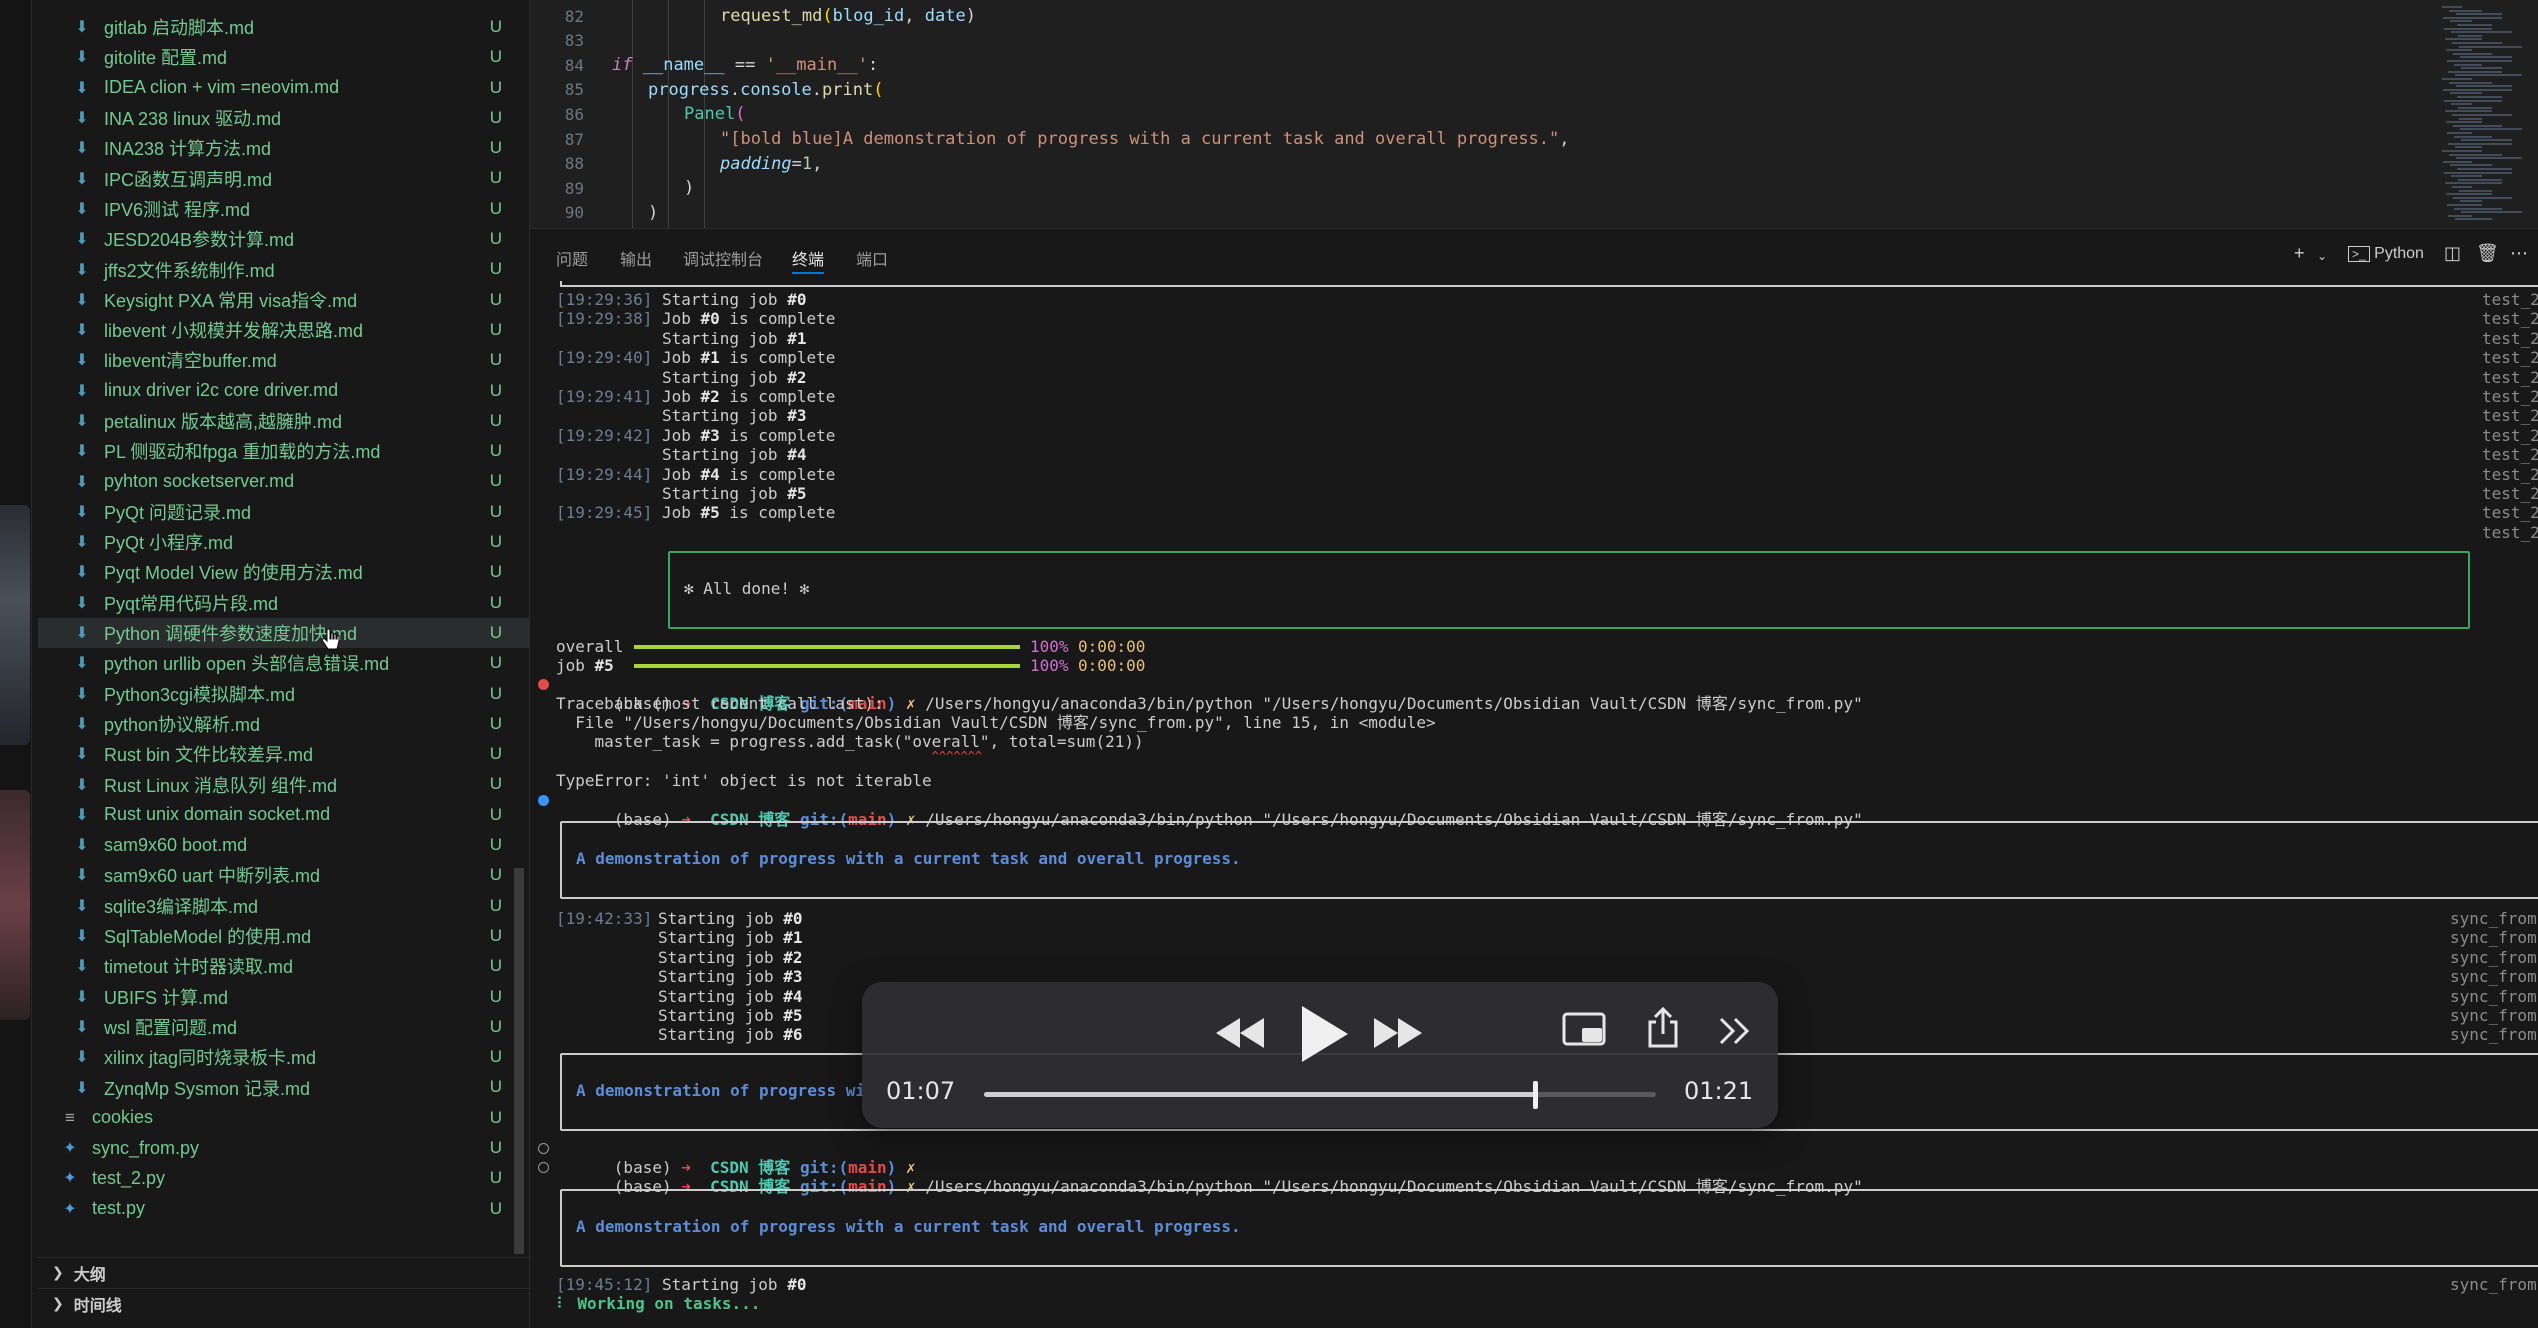 The height and width of the screenshot is (1328, 2538). I want to click on share-icon, so click(1663, 1027).